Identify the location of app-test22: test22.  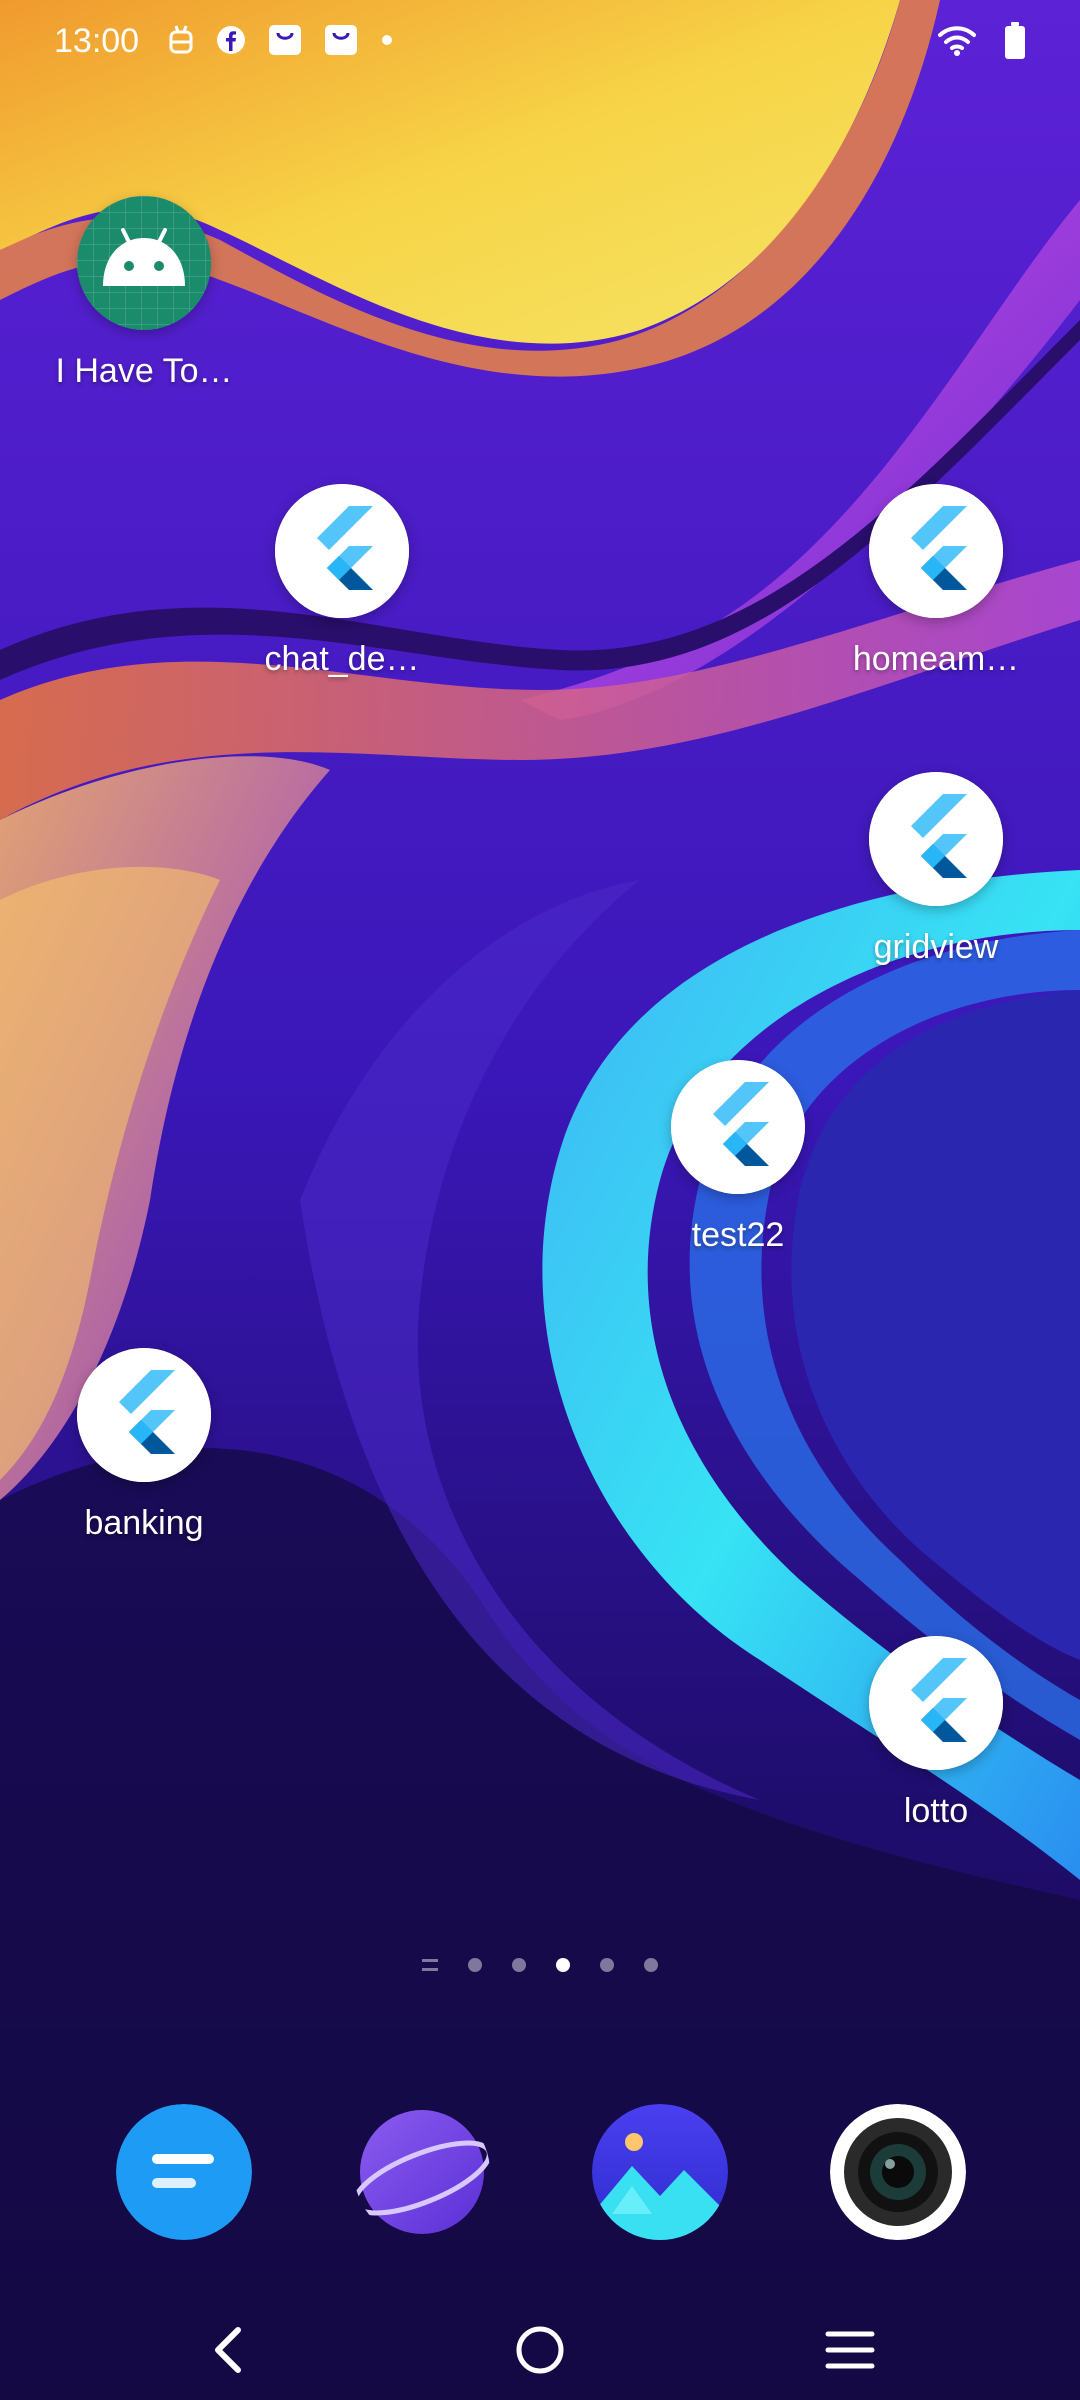
(738, 1157).